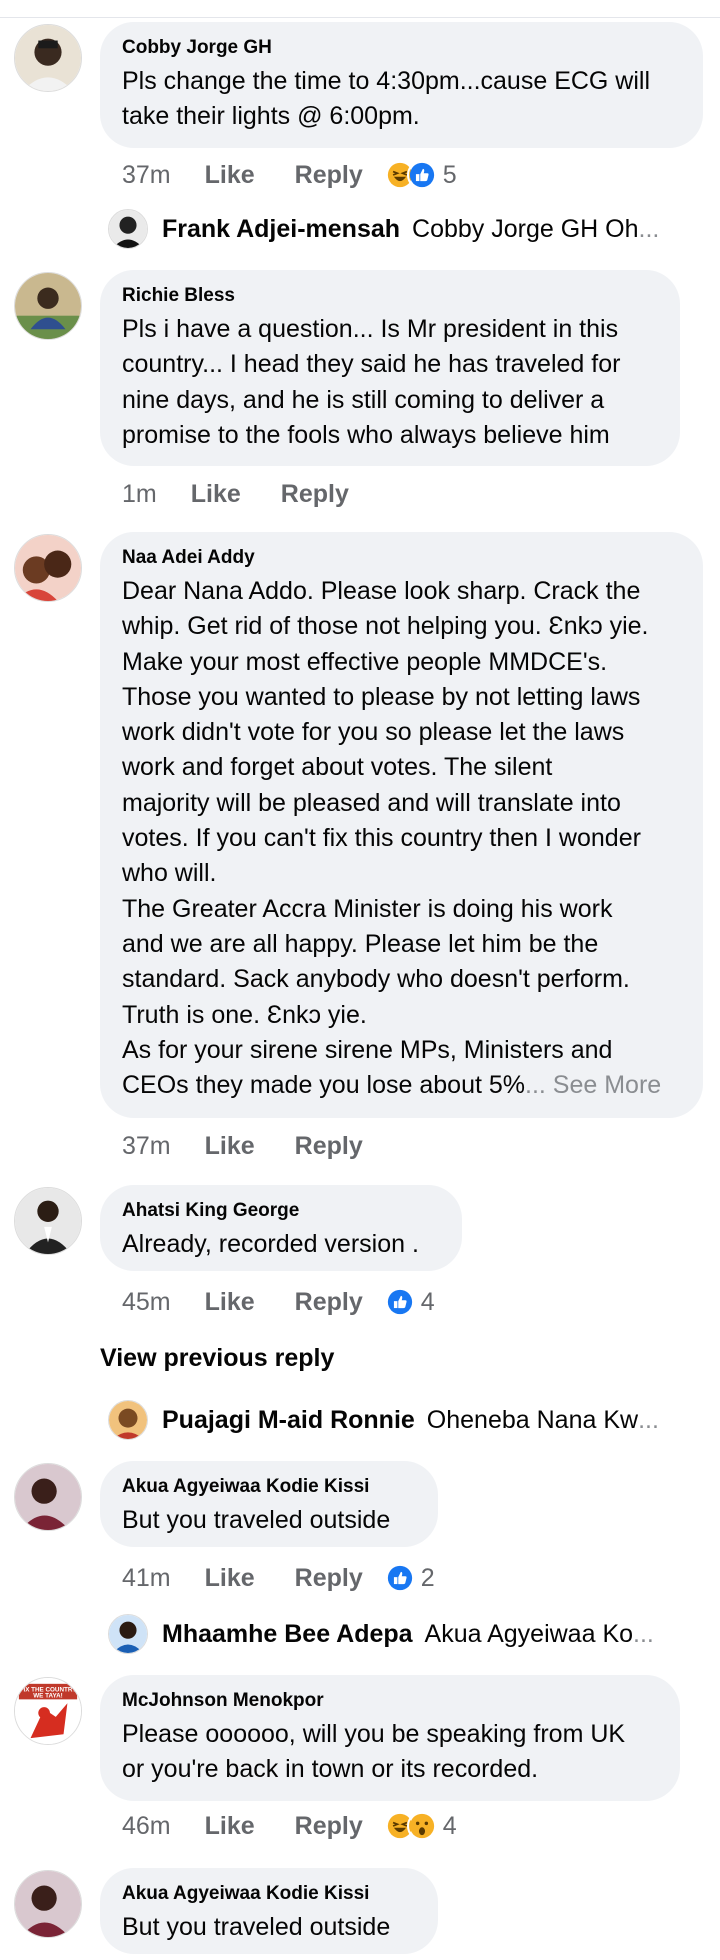 This screenshot has width=720, height=1960. I want to click on wow-icon, so click(421, 1826).